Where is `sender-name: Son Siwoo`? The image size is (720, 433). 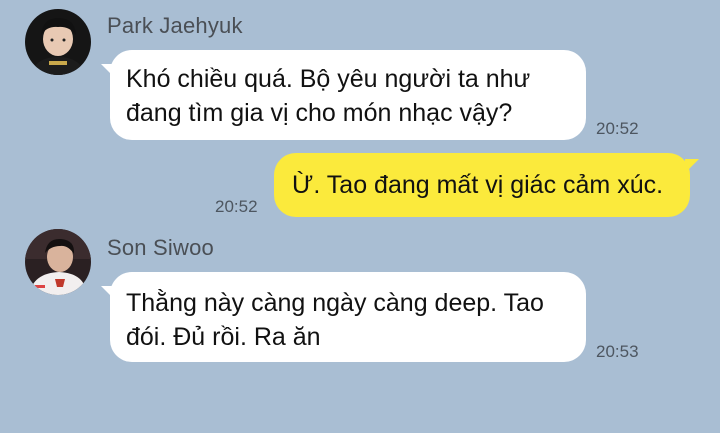 sender-name: Son Siwoo is located at coordinates (160, 247).